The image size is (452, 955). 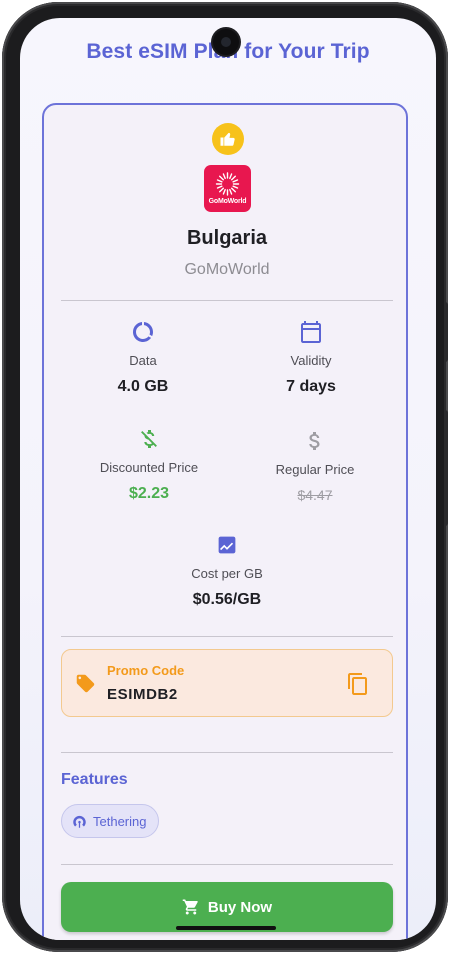 What do you see at coordinates (85, 686) in the screenshot?
I see `tag-icon` at bounding box center [85, 686].